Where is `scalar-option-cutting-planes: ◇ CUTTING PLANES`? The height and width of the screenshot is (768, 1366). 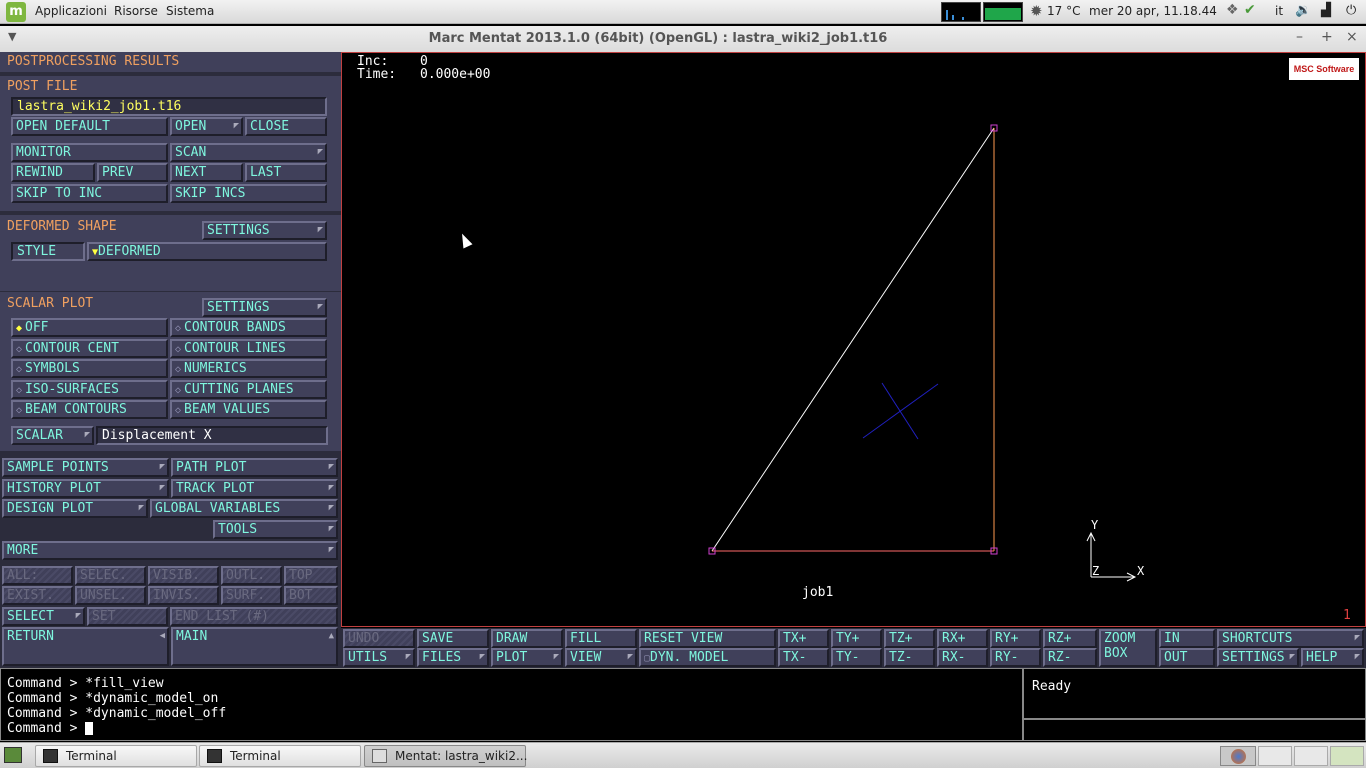
scalar-option-cutting-planes: ◇ CUTTING PLANES is located at coordinates (248, 389).